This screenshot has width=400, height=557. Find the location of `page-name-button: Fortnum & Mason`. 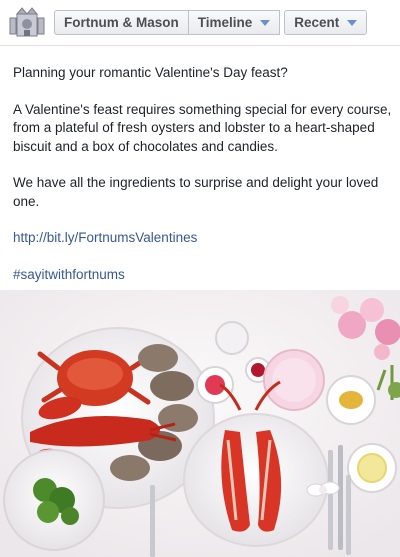

page-name-button: Fortnum & Mason is located at coordinates (121, 22).